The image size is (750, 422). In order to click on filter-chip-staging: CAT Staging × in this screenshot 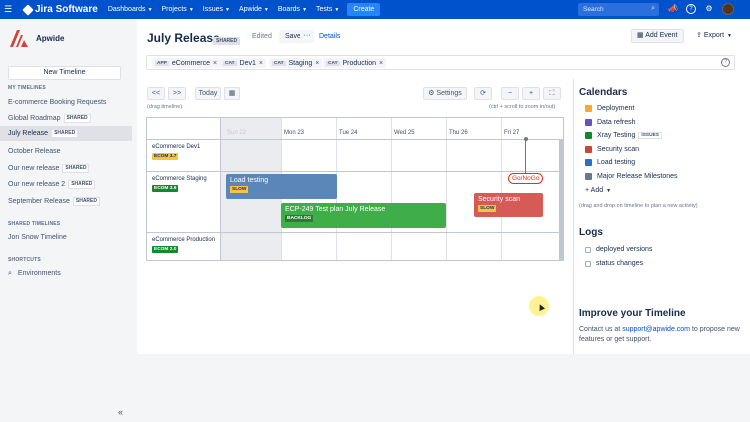, I will do `click(296, 63)`.